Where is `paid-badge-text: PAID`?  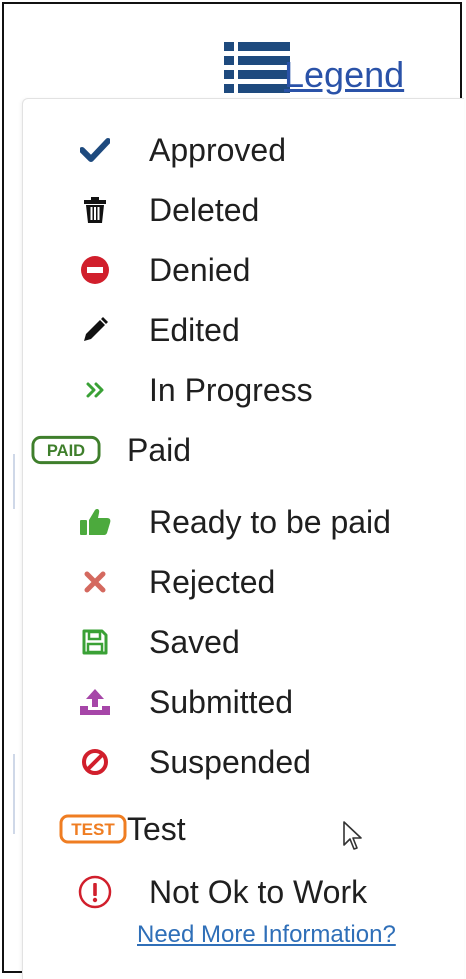
paid-badge-text: PAID is located at coordinates (66, 450).